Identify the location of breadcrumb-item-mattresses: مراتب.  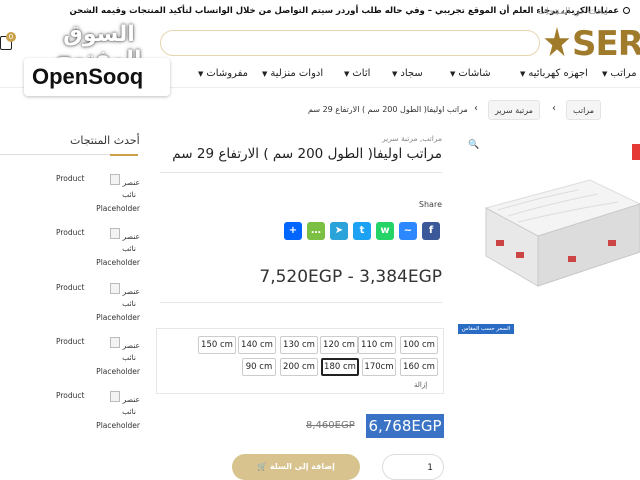
(584, 110).